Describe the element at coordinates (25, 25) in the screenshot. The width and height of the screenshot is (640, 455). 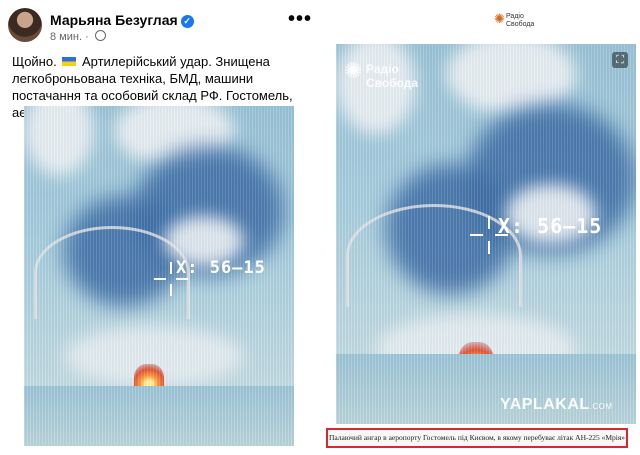
I see `avatar` at that location.